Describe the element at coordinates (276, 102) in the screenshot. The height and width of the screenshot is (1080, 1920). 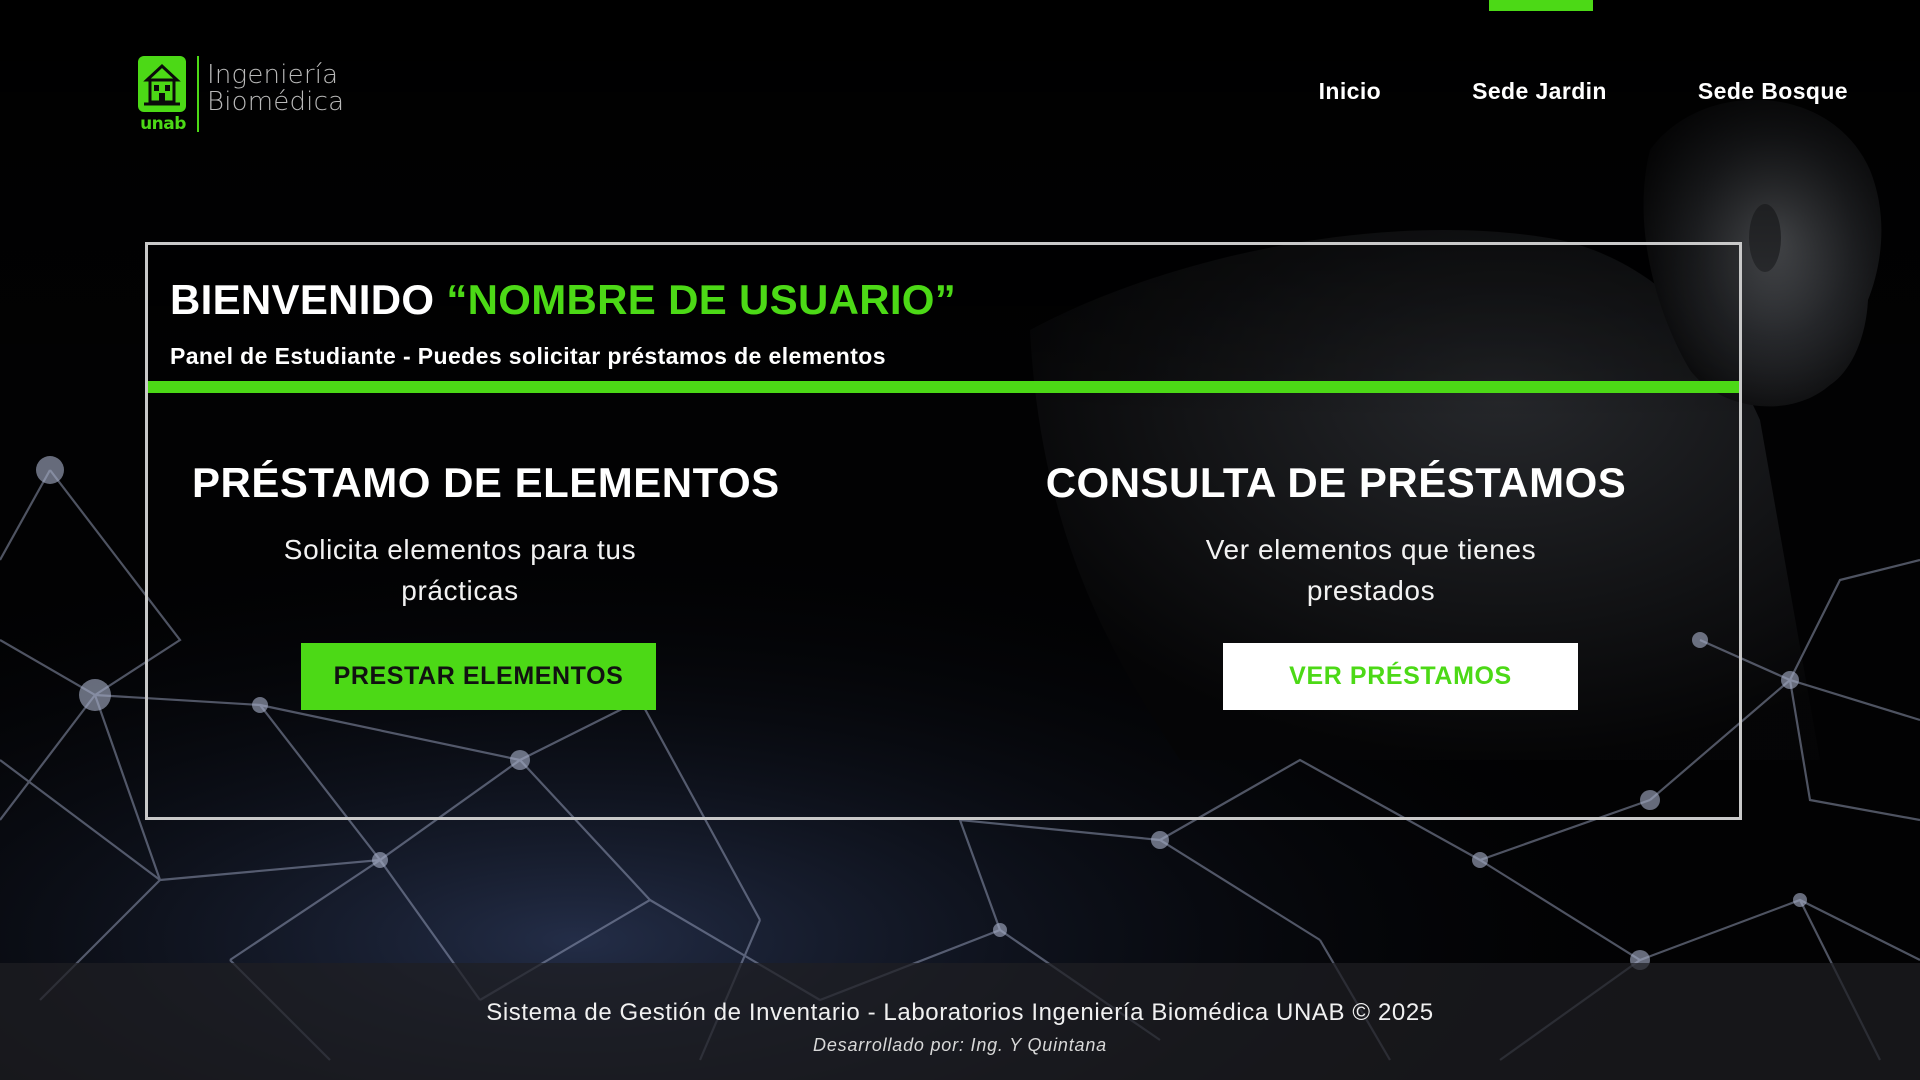
I see `logo-line-2: Biomédica` at that location.